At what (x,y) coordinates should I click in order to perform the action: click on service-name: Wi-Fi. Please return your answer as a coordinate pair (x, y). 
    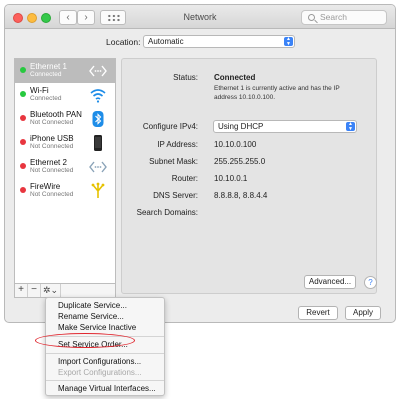
    Looking at the image, I should click on (39, 90).